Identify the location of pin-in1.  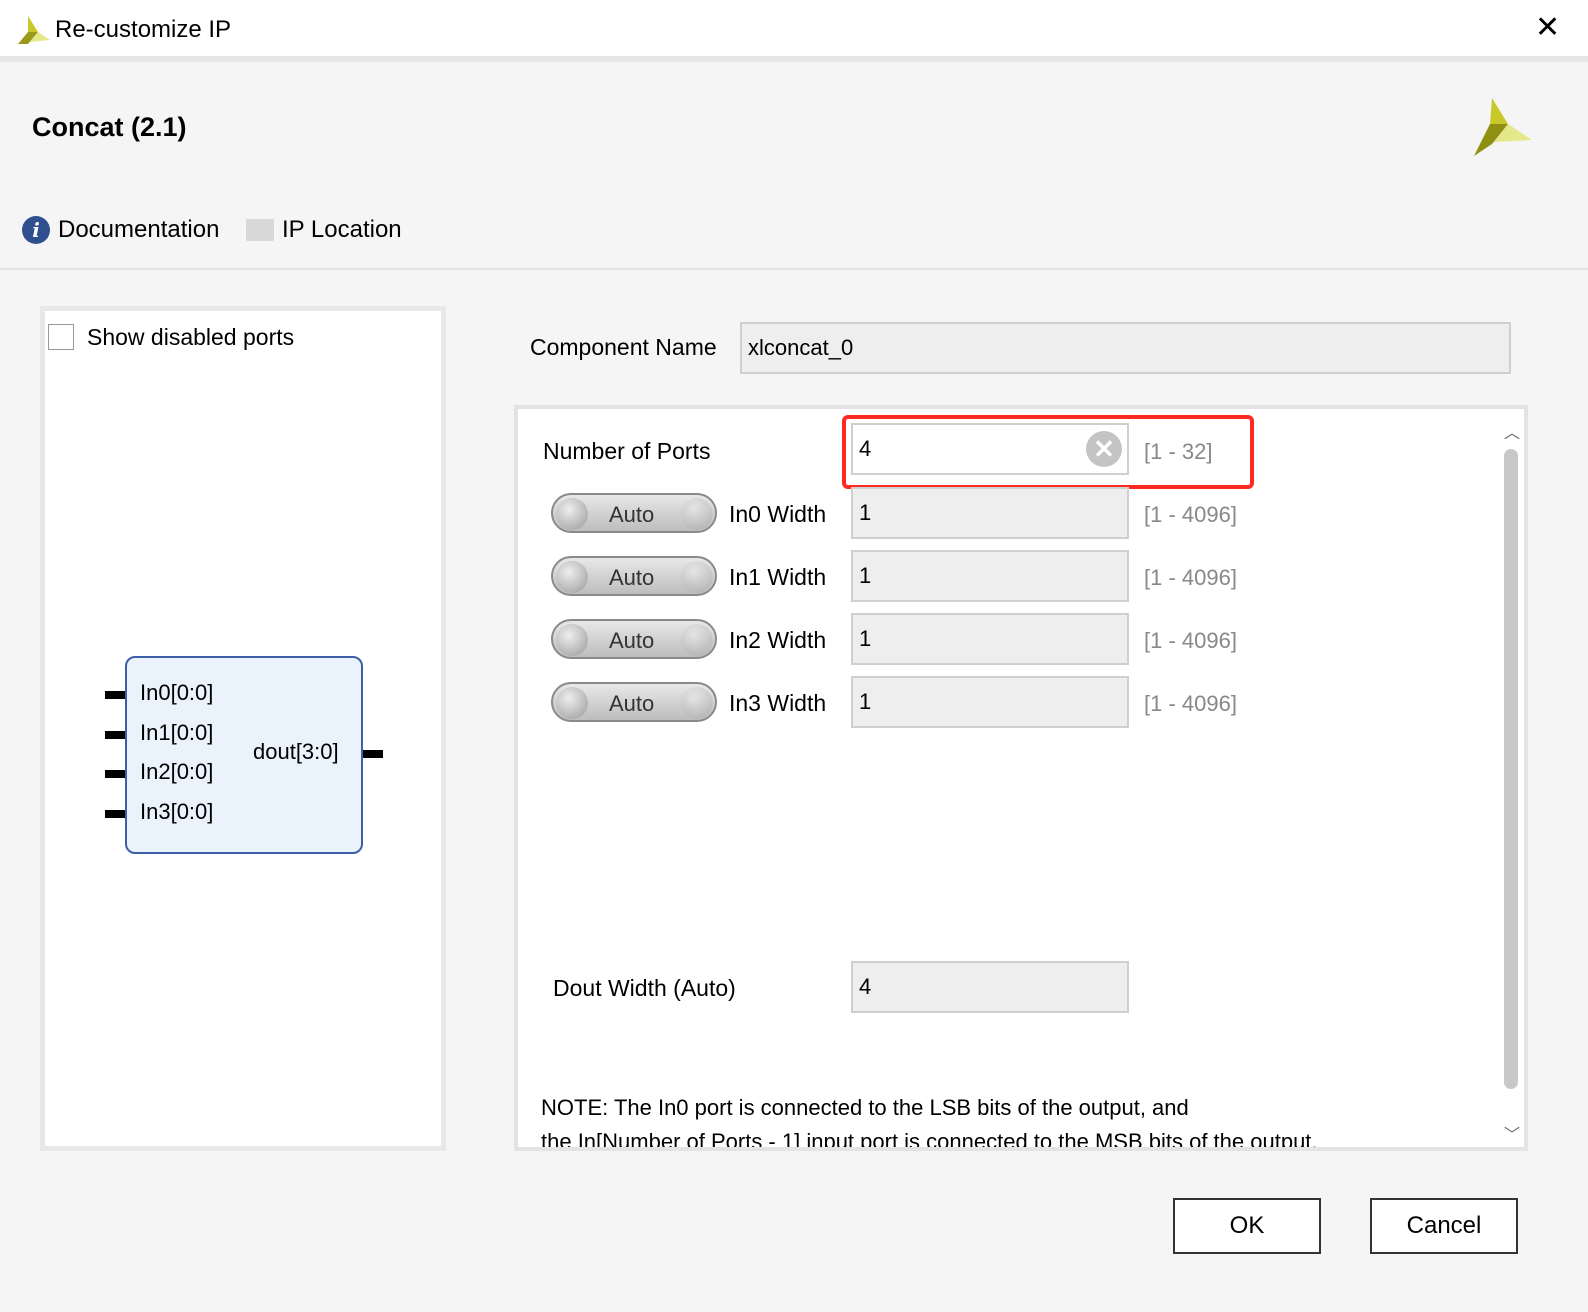
(115, 735).